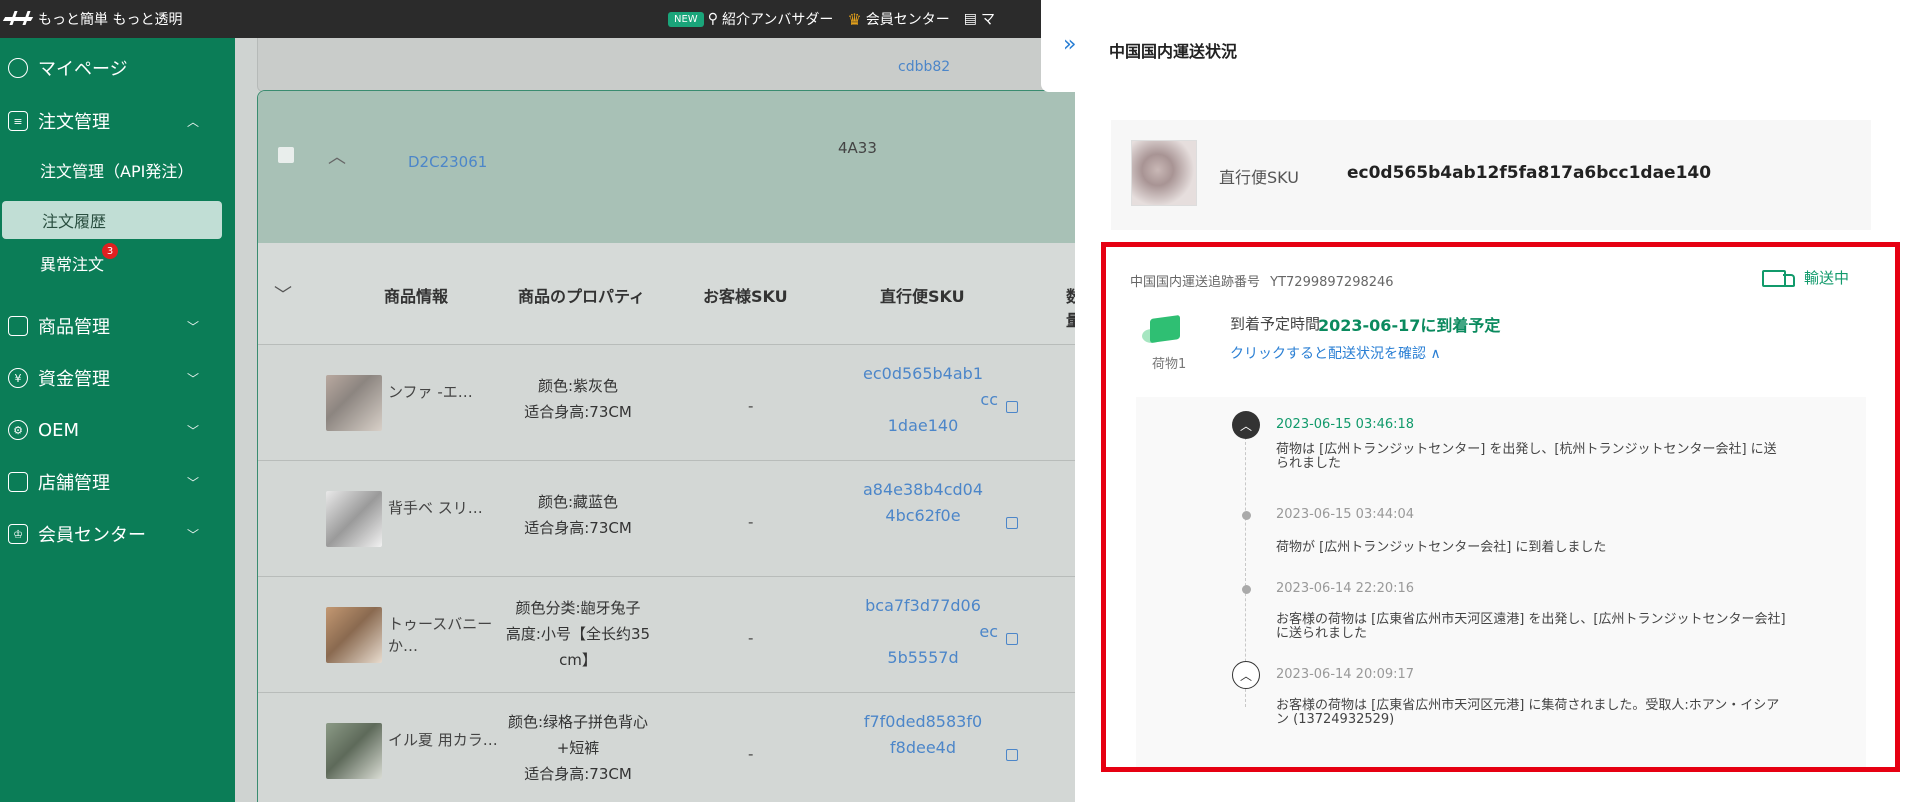 The image size is (1906, 802). What do you see at coordinates (988, 631) in the screenshot?
I see `sku-line: ec` at bounding box center [988, 631].